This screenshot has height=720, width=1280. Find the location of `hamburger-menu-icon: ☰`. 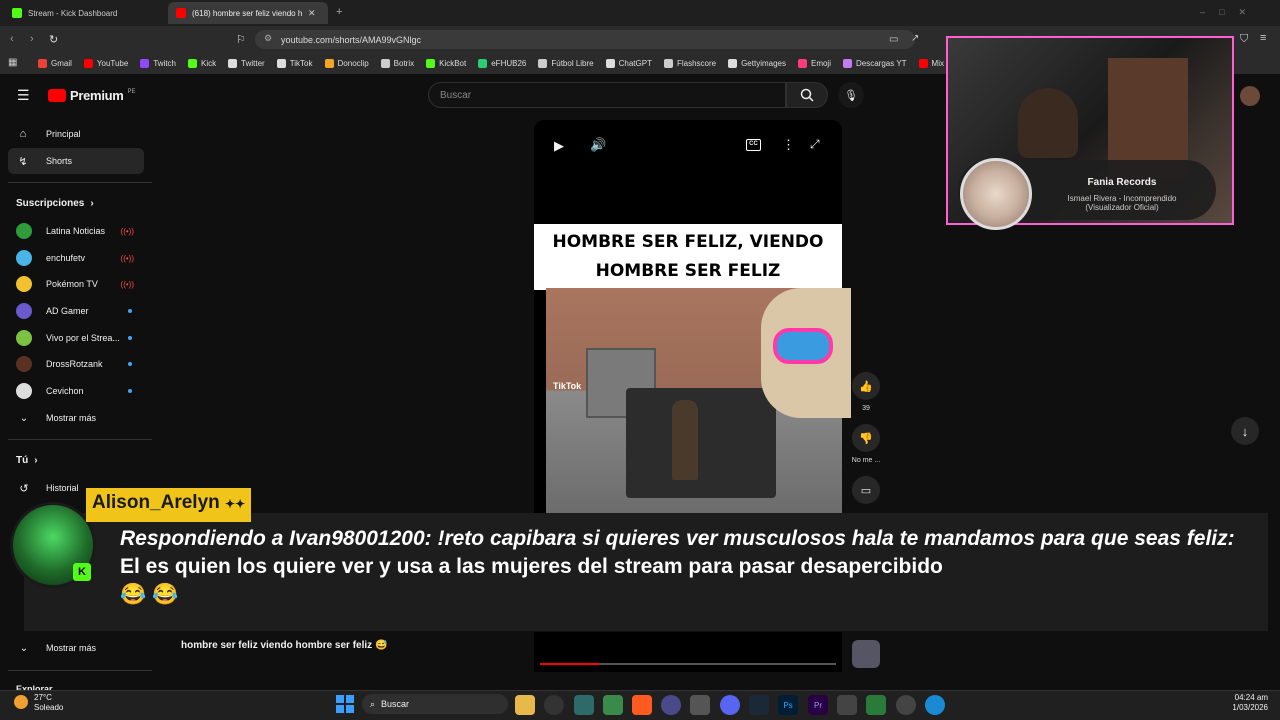

hamburger-menu-icon: ☰ is located at coordinates (23, 95).